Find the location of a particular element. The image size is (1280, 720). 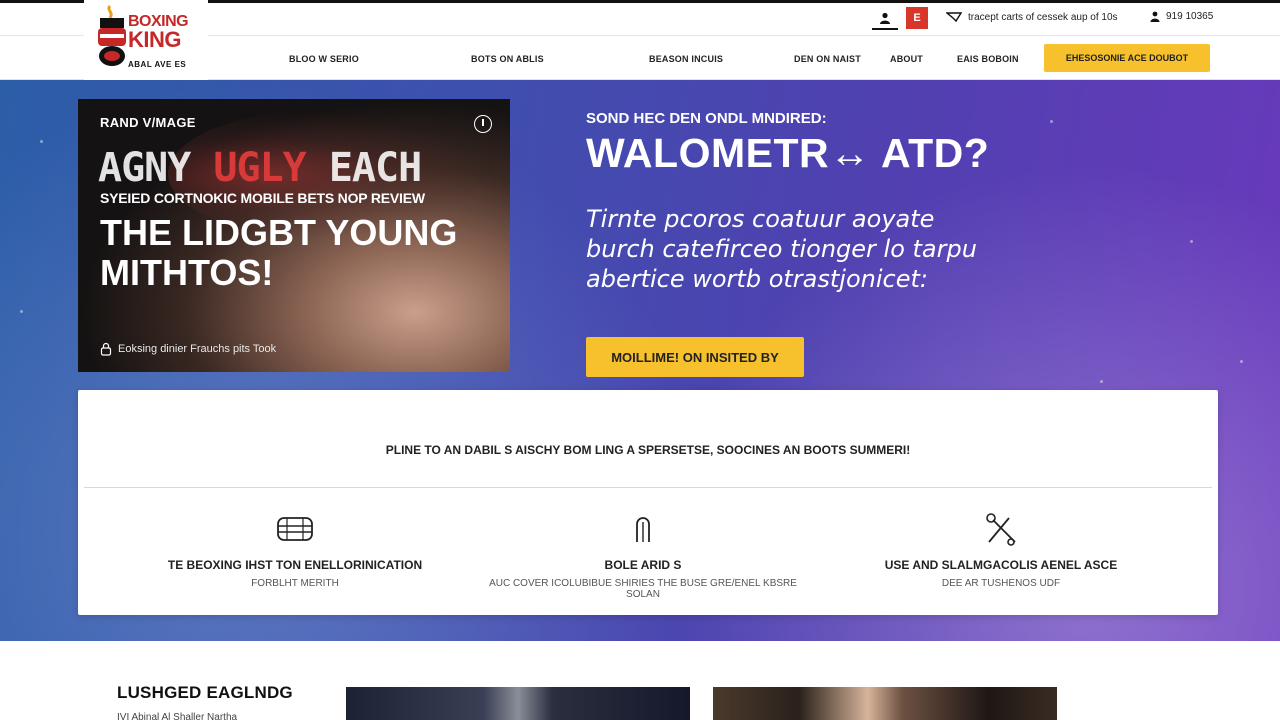

hero-cta-label: MOILLIME! ON INSITED BY is located at coordinates (695, 357).